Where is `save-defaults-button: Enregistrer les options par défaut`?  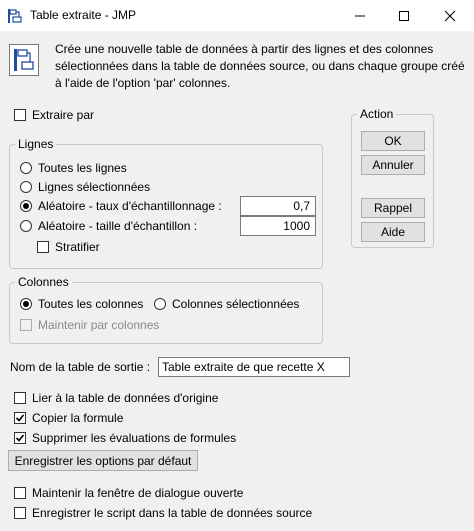 save-defaults-button: Enregistrer les options par défaut is located at coordinates (103, 460).